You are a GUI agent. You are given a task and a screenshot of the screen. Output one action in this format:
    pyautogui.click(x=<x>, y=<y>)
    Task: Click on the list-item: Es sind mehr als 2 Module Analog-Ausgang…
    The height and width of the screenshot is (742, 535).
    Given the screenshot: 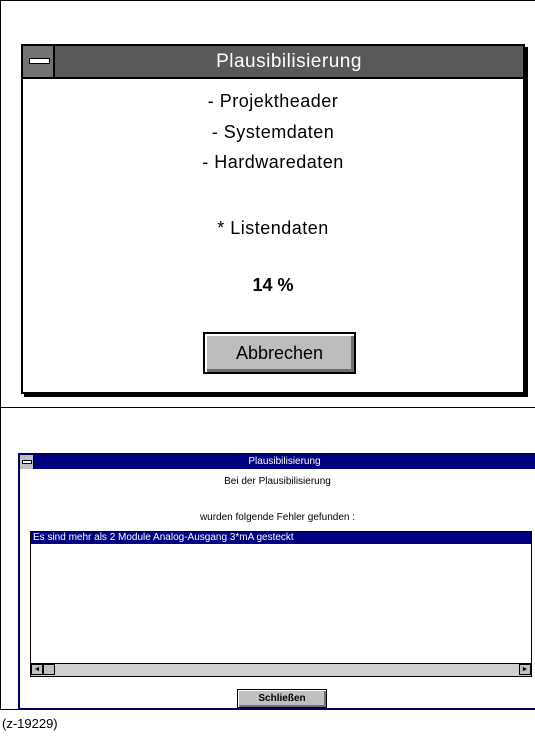 What is the action you would take?
    pyautogui.click(x=281, y=538)
    